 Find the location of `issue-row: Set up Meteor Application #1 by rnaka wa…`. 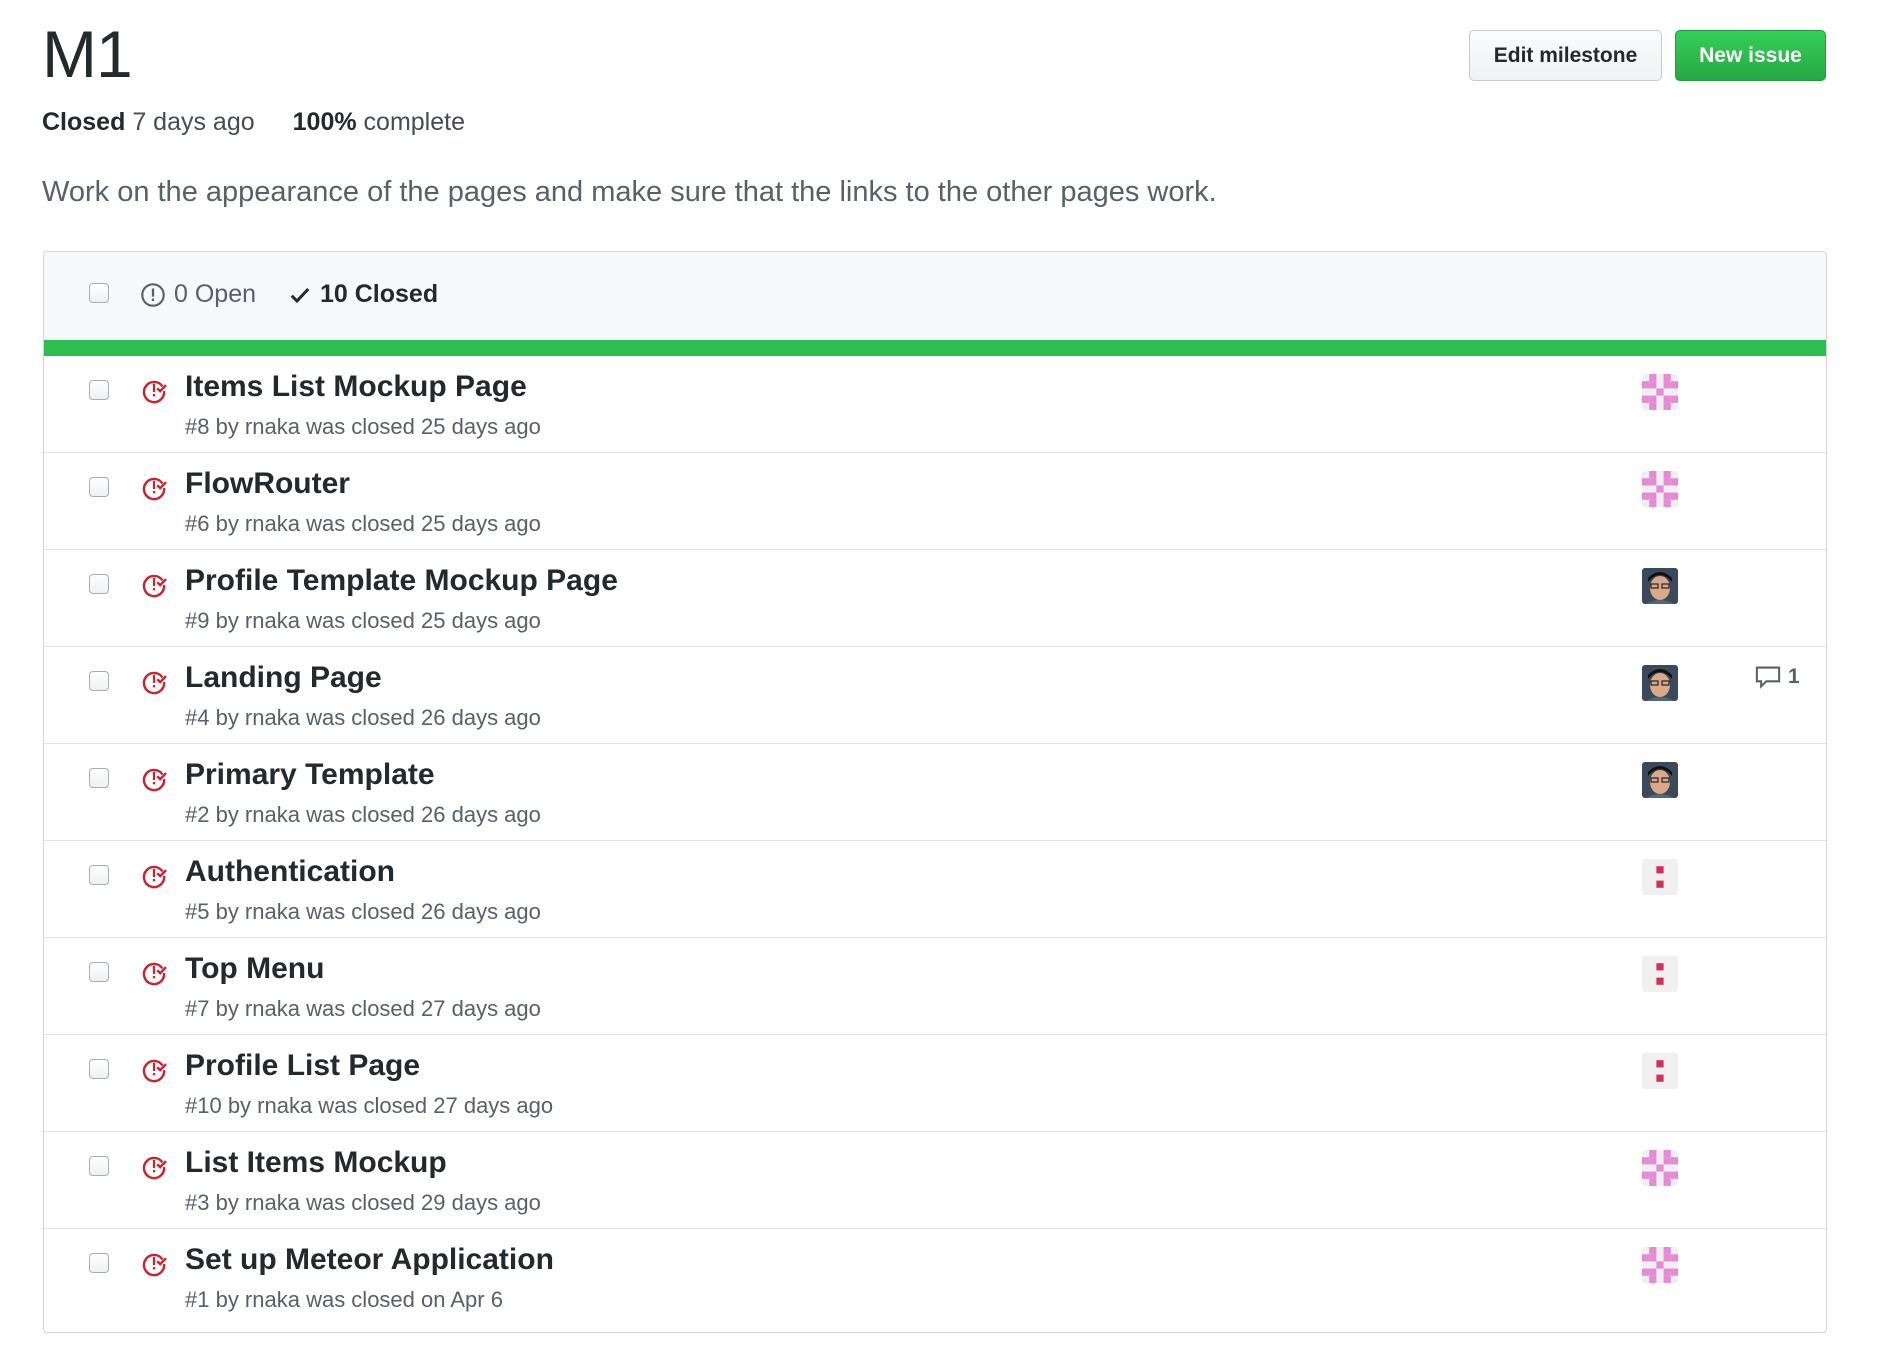

issue-row: Set up Meteor Application #1 by rnaka wa… is located at coordinates (935, 1277).